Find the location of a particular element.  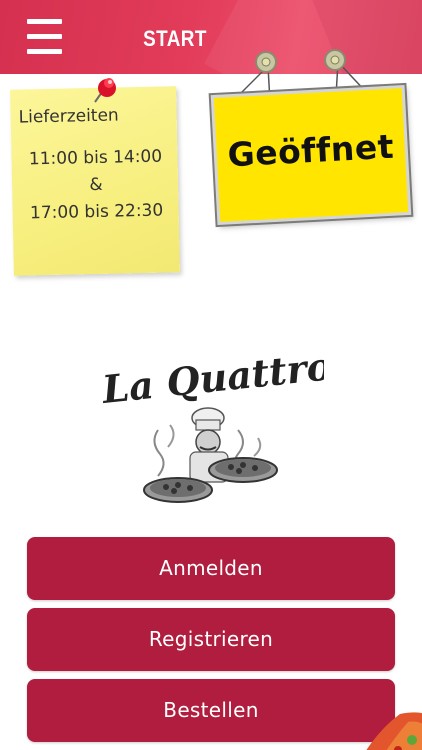

open-status-text: Geöffnet is located at coordinates (310, 150).